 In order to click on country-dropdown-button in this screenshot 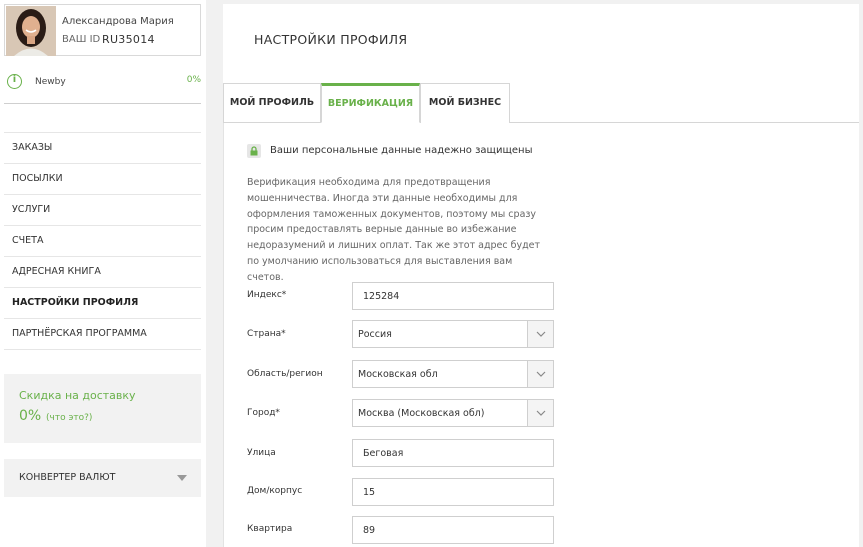, I will do `click(540, 334)`.